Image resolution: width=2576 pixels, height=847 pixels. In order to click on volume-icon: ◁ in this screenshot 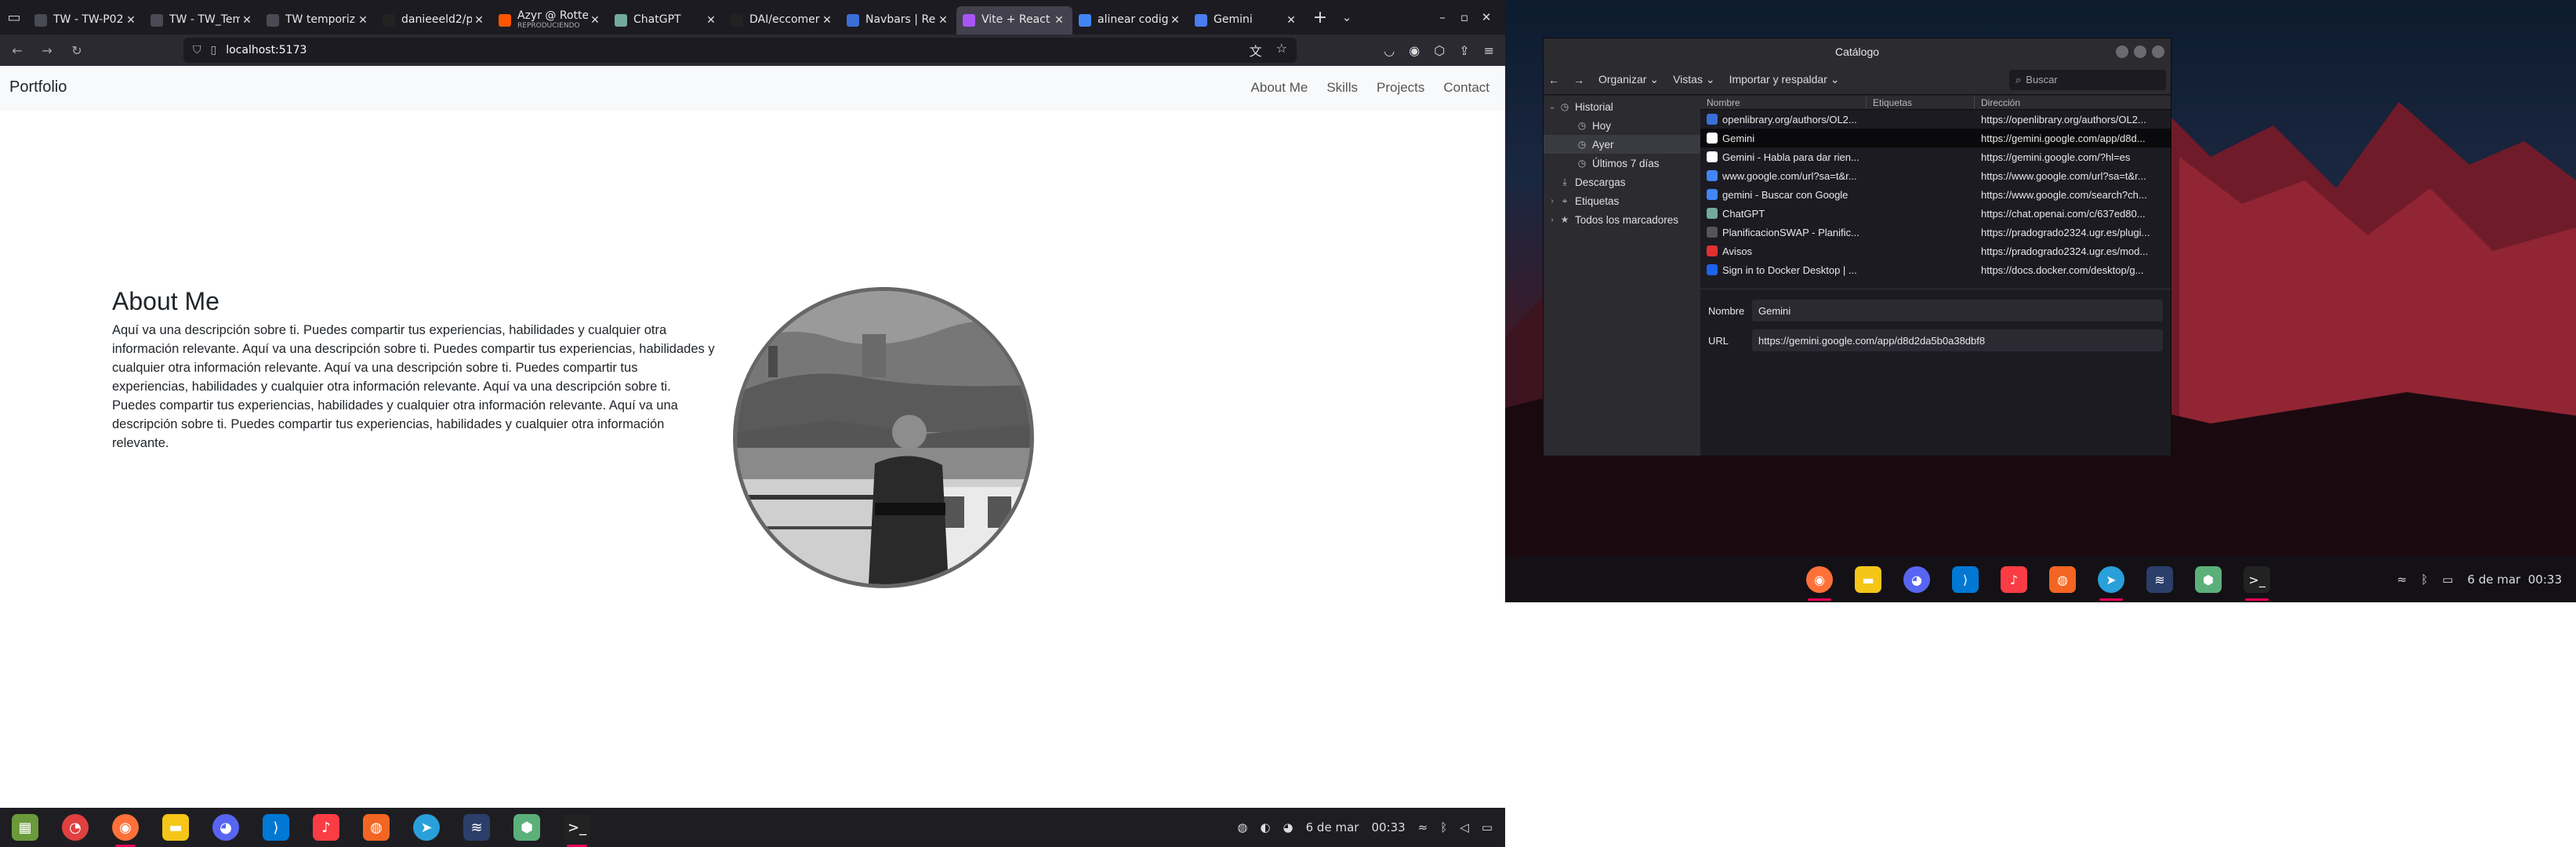, I will do `click(1465, 827)`.